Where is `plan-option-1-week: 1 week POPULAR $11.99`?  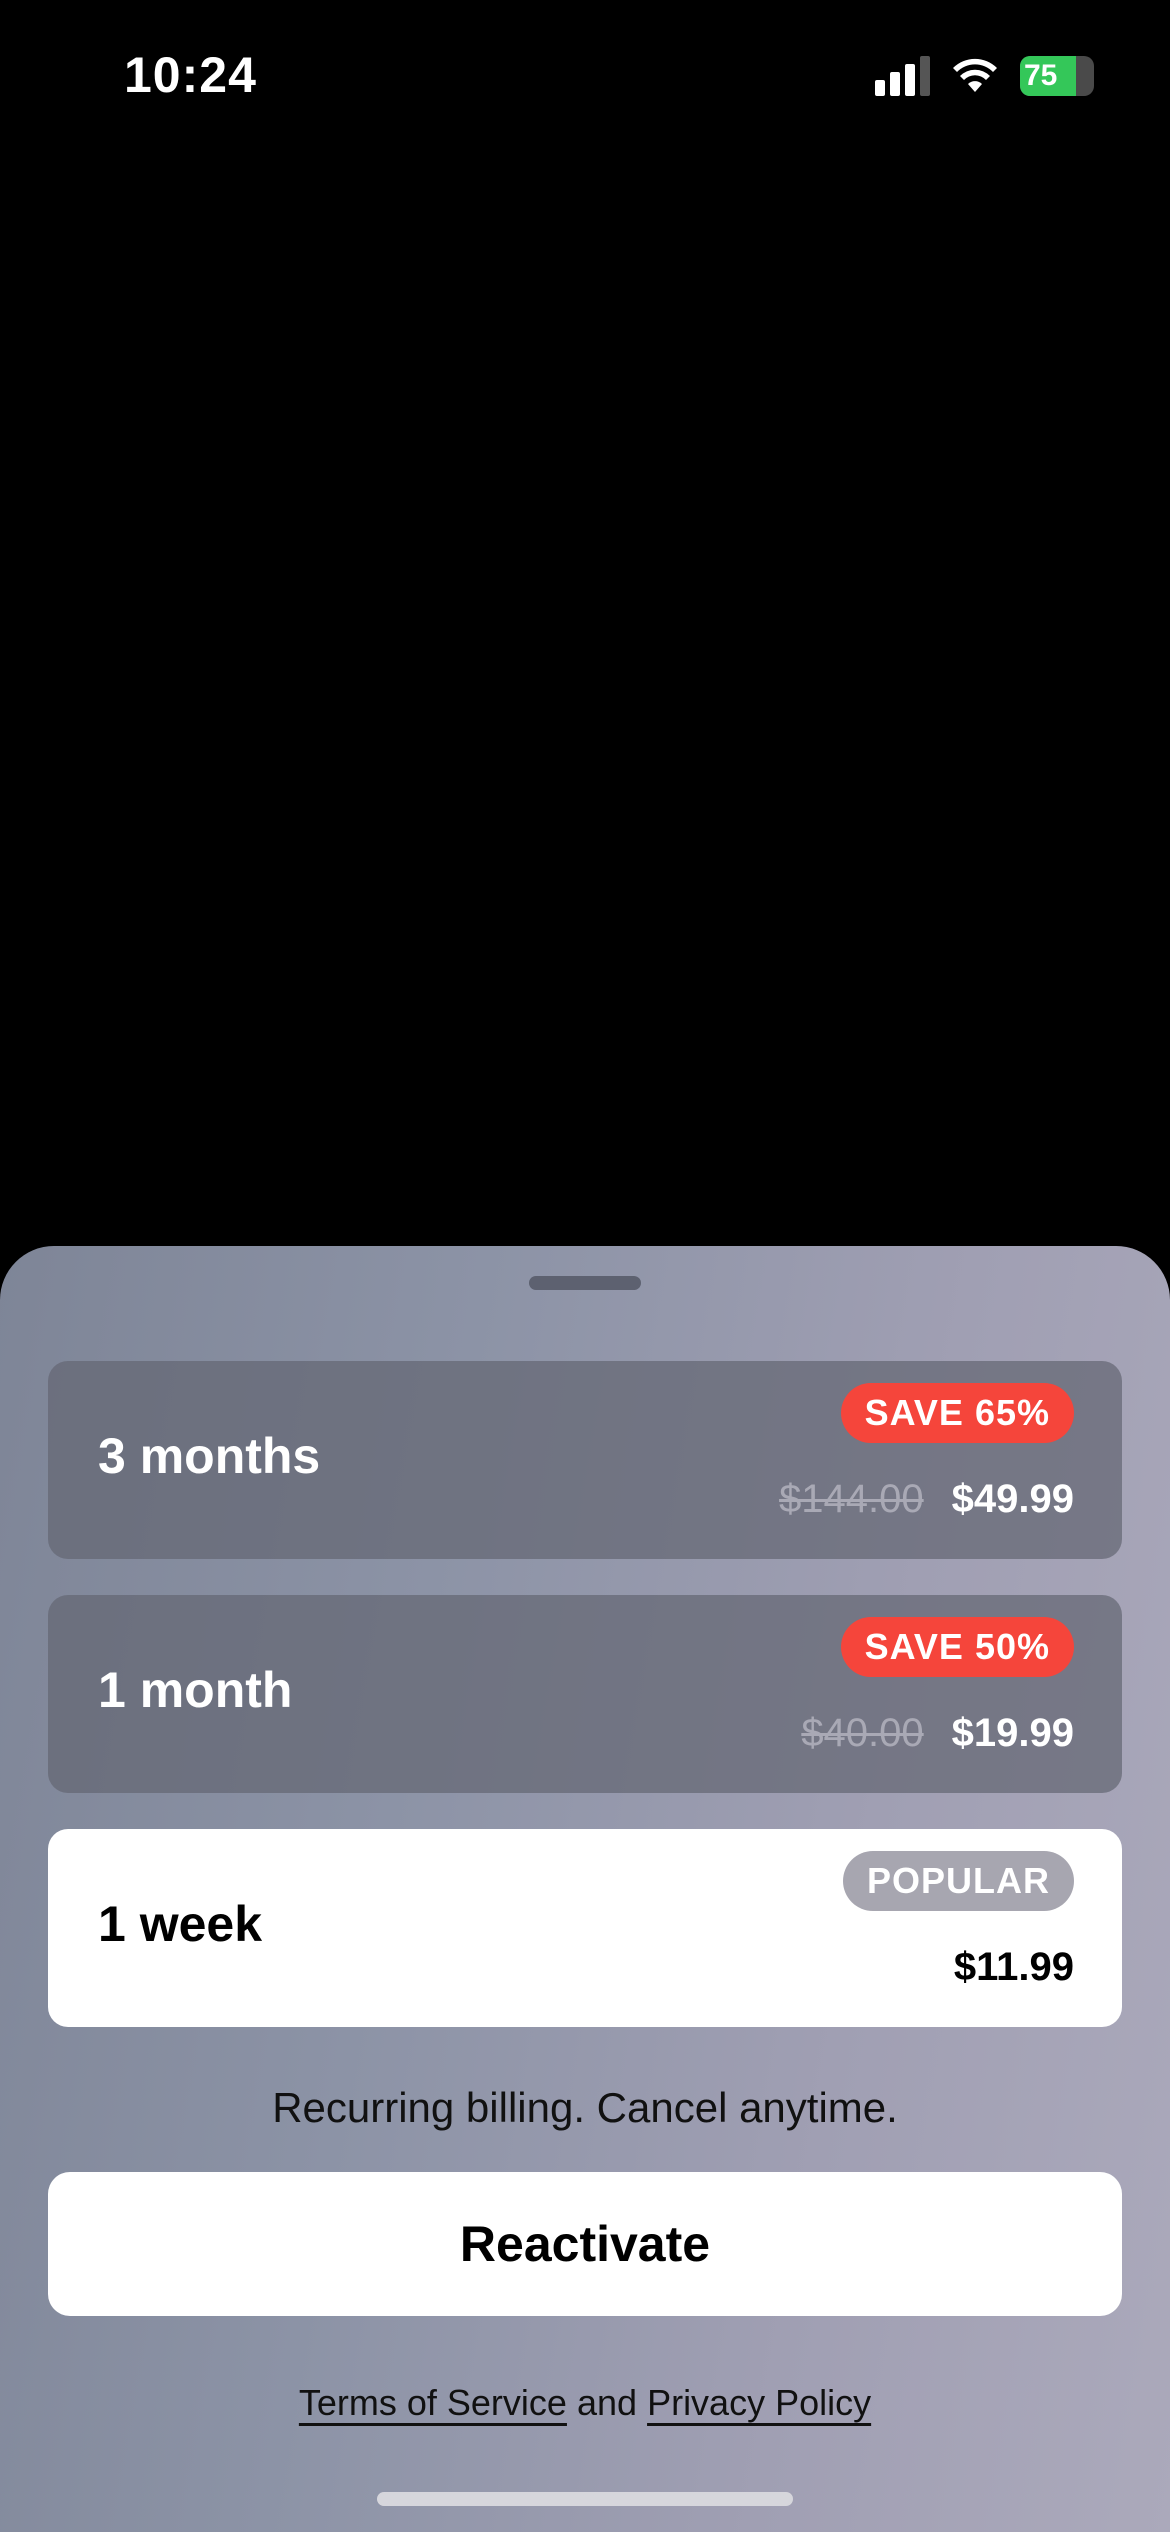 plan-option-1-week: 1 week POPULAR $11.99 is located at coordinates (585, 1928).